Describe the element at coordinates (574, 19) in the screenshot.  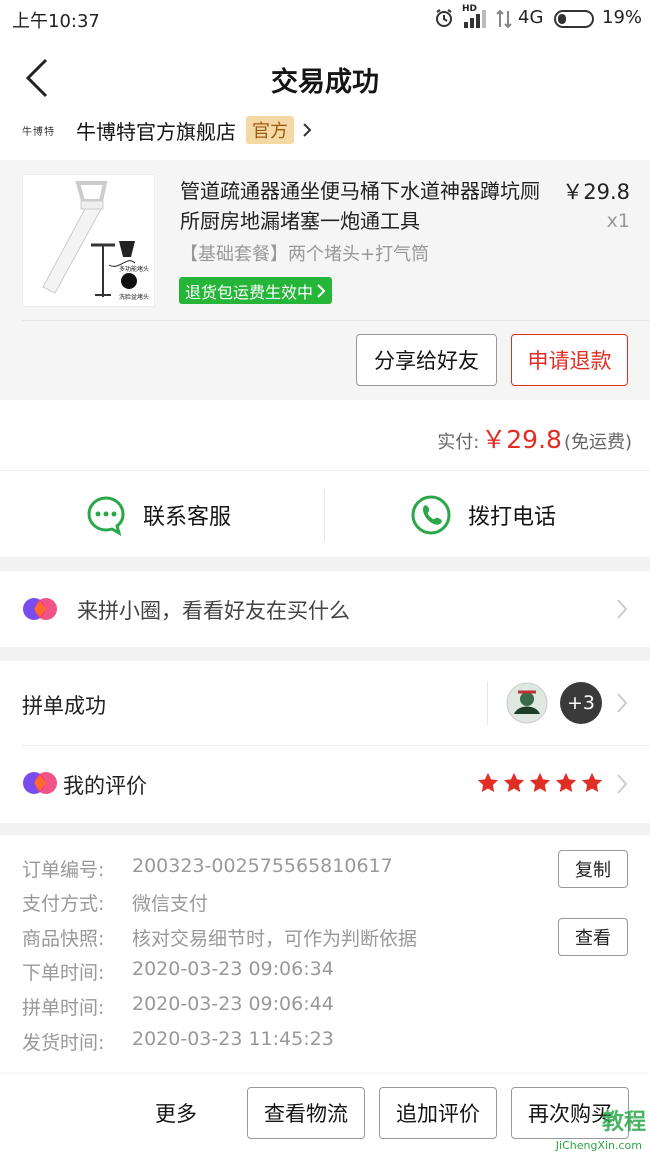
I see `battery-icon` at that location.